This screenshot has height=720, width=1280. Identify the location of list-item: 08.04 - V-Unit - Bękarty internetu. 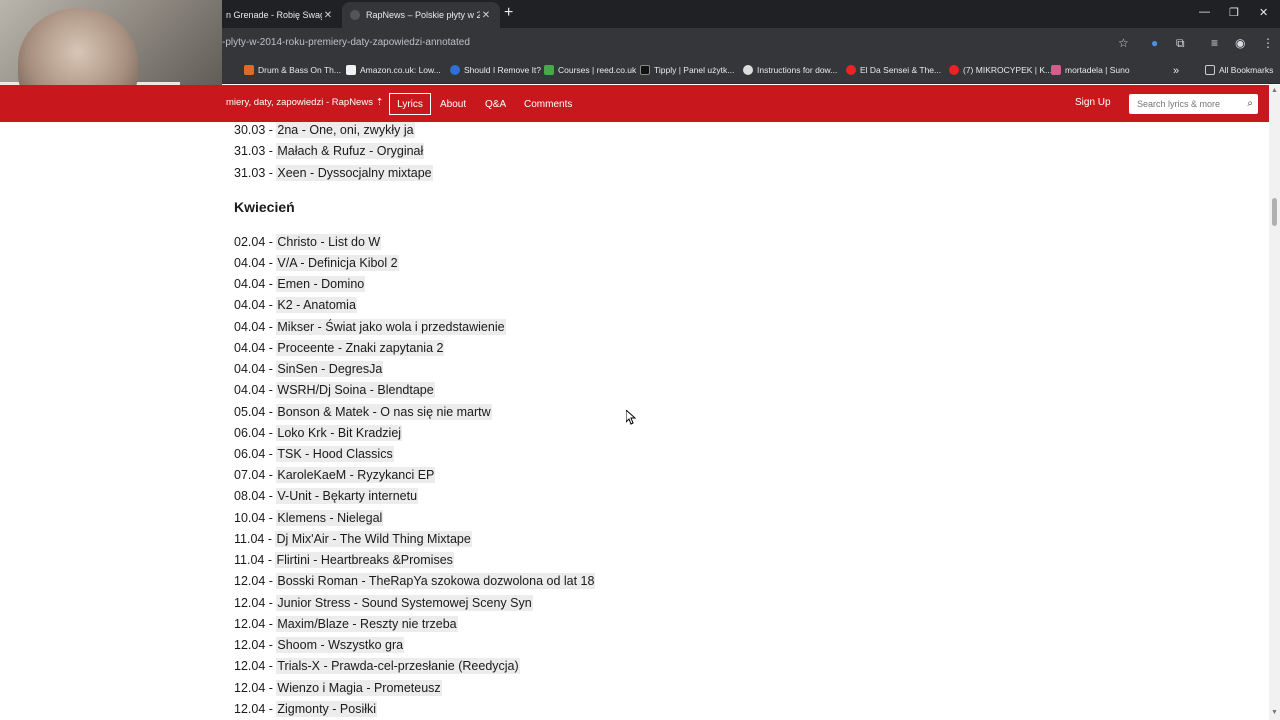
(326, 496).